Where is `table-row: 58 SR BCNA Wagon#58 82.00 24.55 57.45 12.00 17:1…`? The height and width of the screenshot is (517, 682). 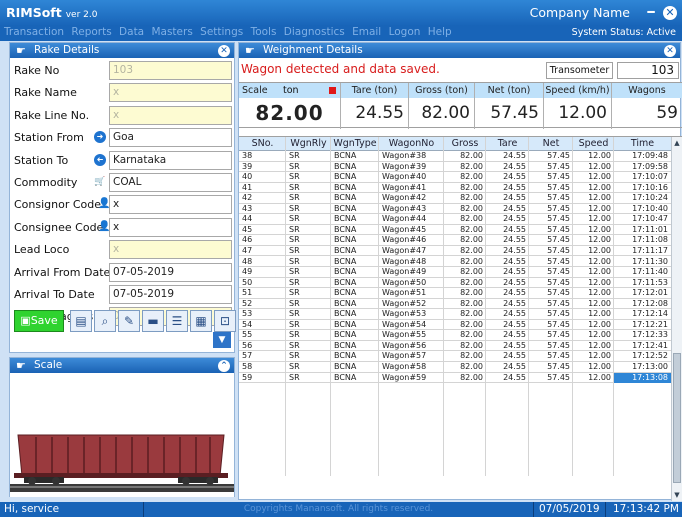 table-row: 58 SR BCNA Wagon#58 82.00 24.55 57.45 12.00 17:1… is located at coordinates (455, 367).